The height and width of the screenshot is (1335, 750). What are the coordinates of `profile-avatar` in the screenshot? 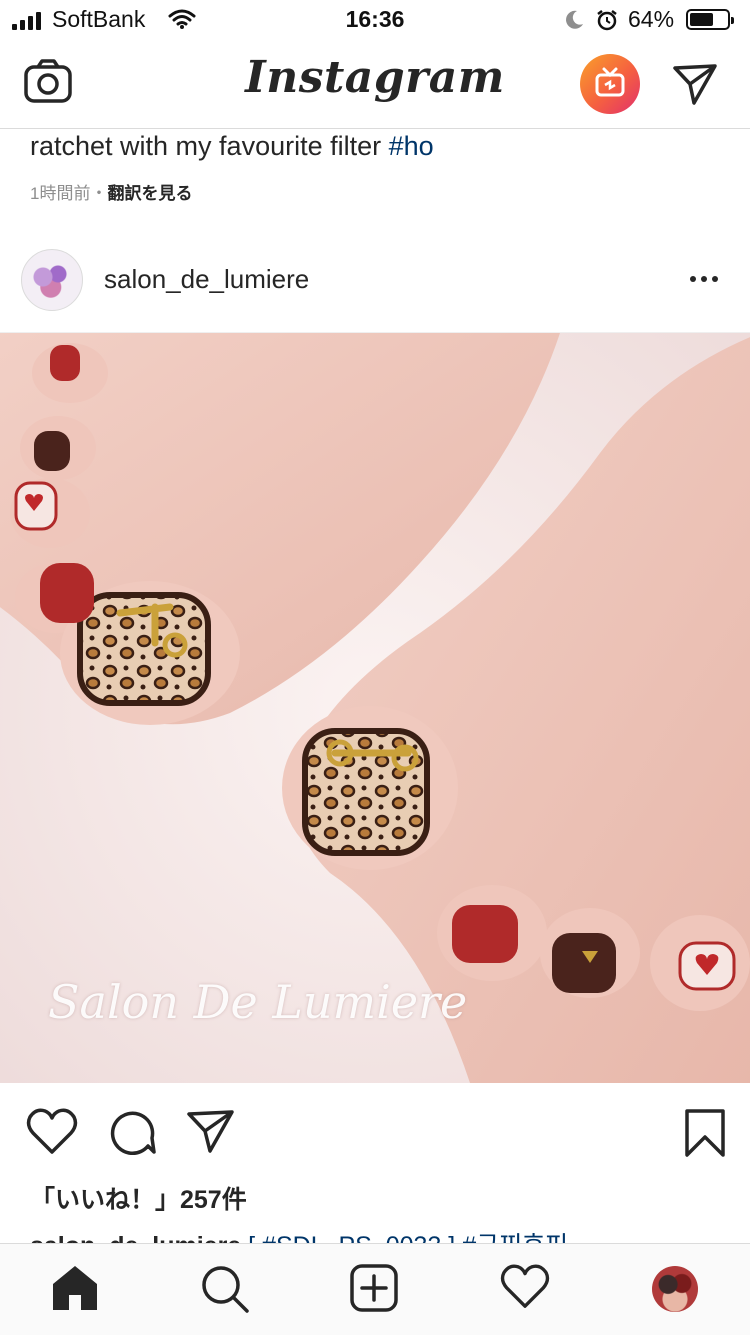 It's located at (675, 1289).